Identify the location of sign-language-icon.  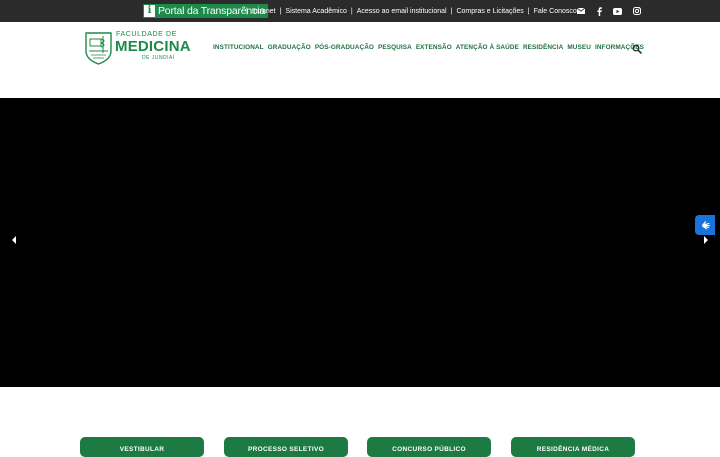
(705, 225).